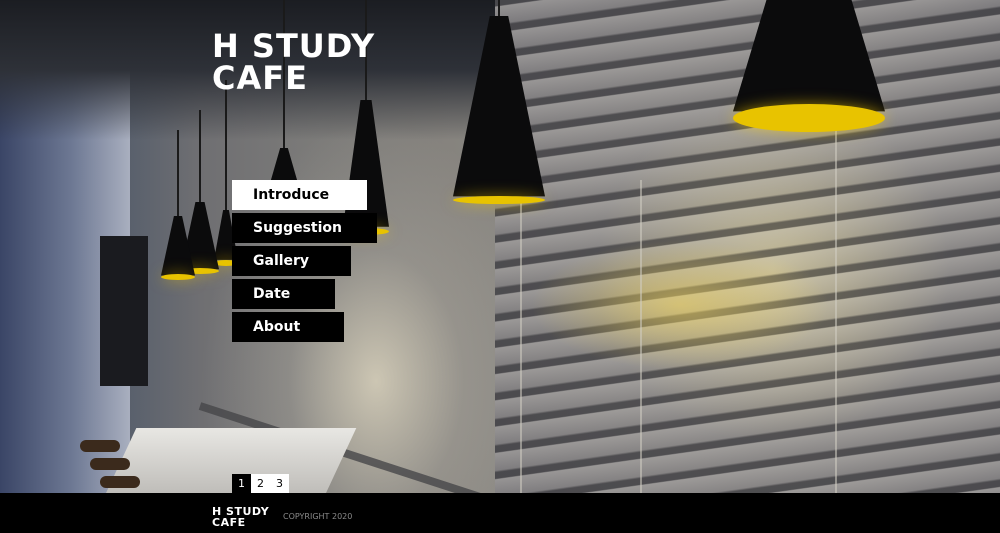 The image size is (1000, 533). Describe the element at coordinates (283, 294) in the screenshot. I see `menu-item-date: Date` at that location.